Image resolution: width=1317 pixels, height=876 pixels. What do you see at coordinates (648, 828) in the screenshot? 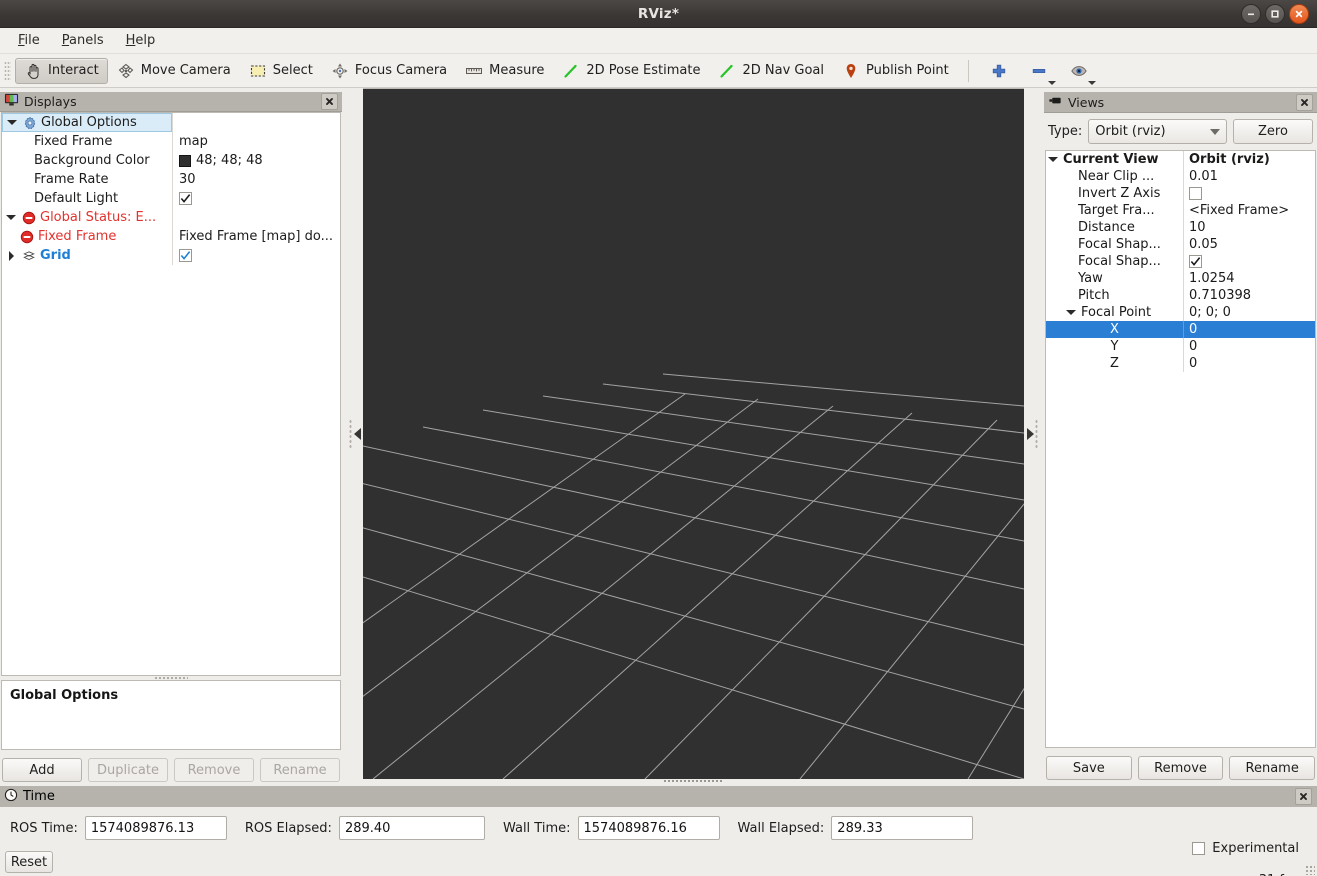
I see `wall-time-input: 1574089876.16` at bounding box center [648, 828].